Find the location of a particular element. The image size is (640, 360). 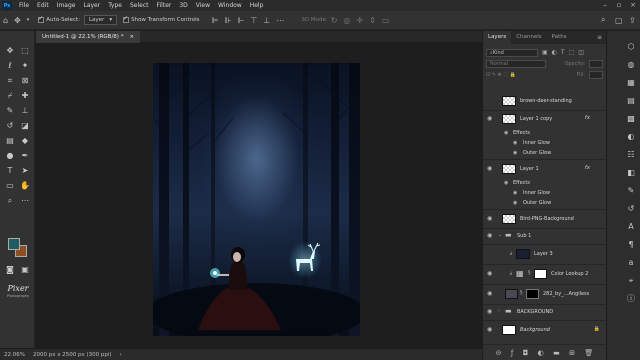

distribute-icon: ⋯ is located at coordinates (280, 20).